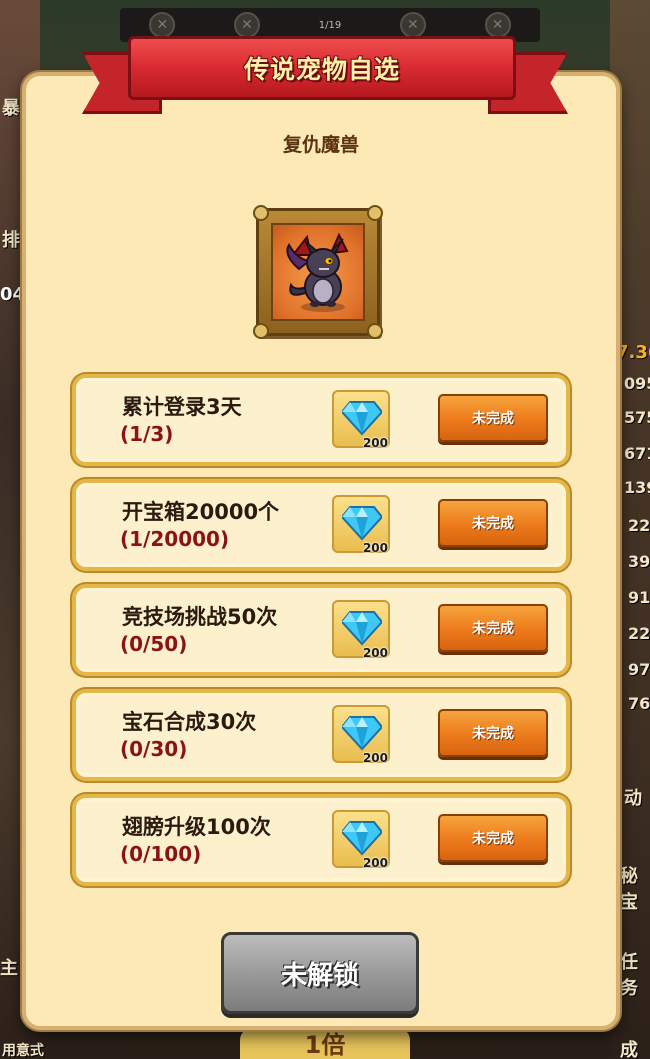 The width and height of the screenshot is (650, 1059). I want to click on bg-right-value: 139, so click(637, 487).